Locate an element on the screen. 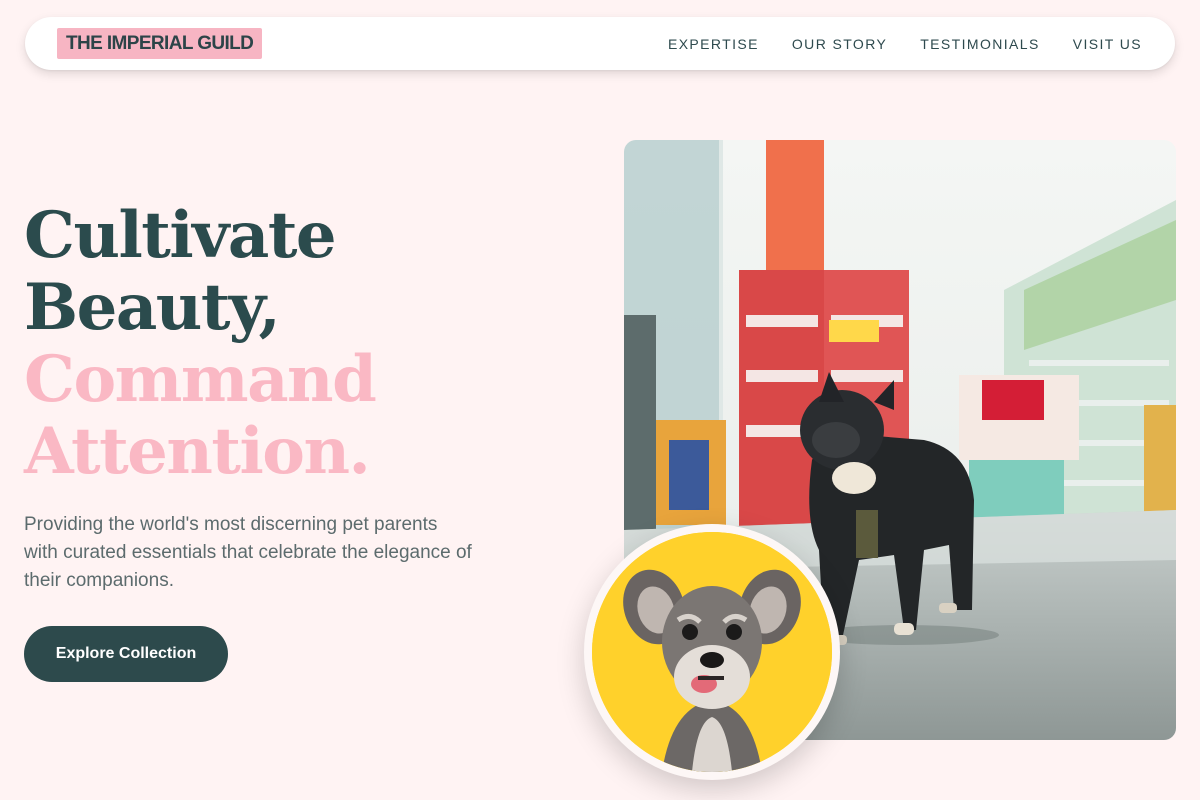 Image resolution: width=1200 pixels, height=800 pixels. hero-title-line-2: Beauty, is located at coordinates (152, 307).